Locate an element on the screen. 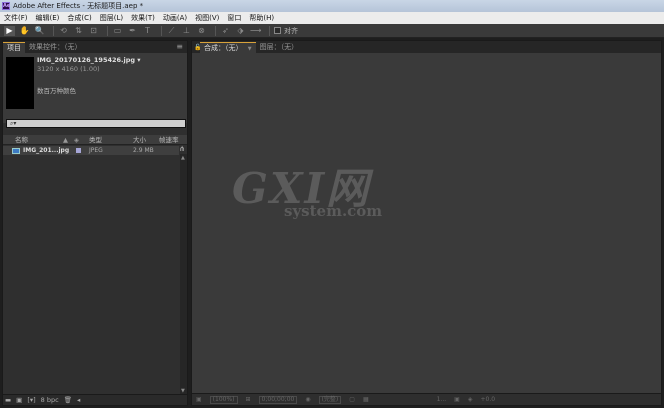  project-footer: ▬ ▣ [▾] 8 bpc 🗑 ◂ is located at coordinates (95, 399).